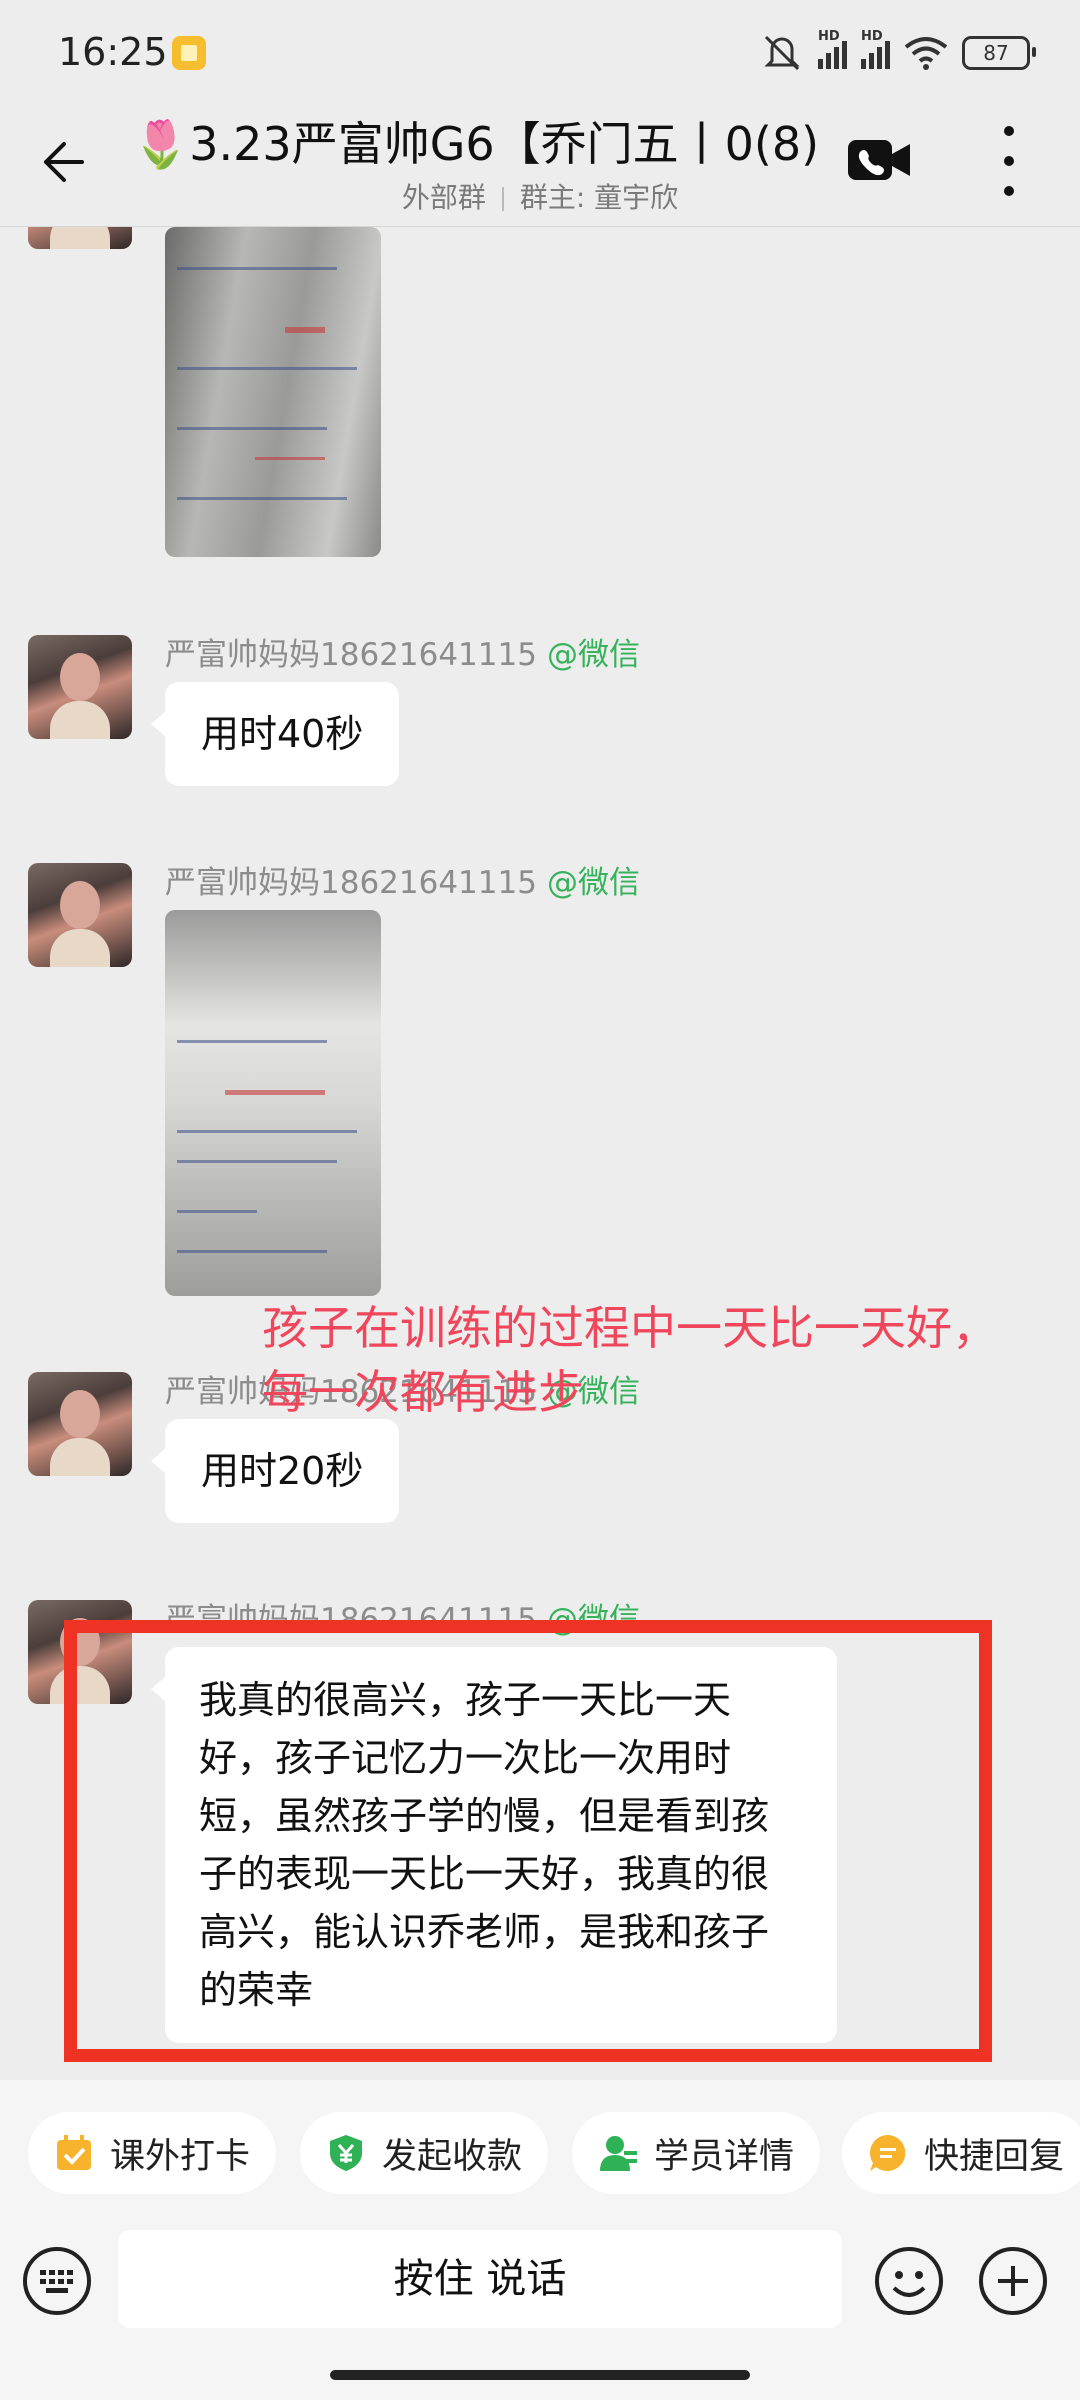 The image size is (1080, 2400). I want to click on annotation-line-1: 孩子在训练的过程中一天比一天好，, so click(630, 1328).